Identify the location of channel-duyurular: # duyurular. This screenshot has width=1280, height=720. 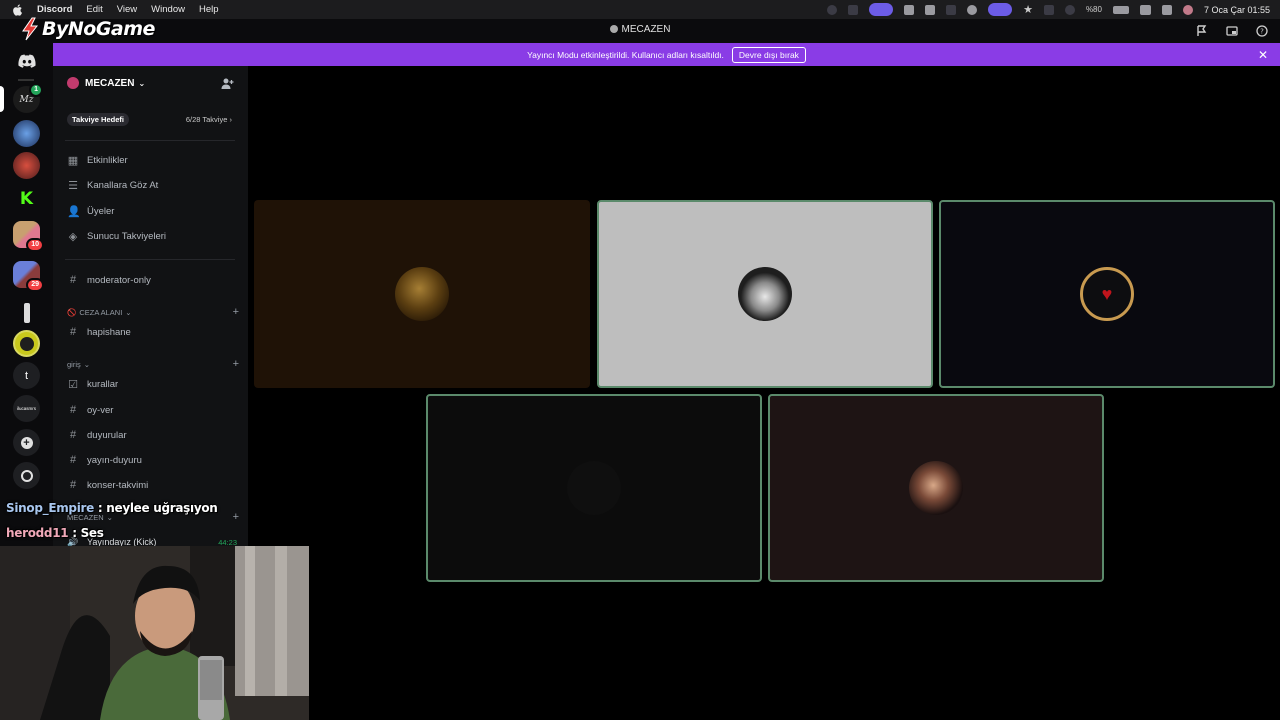
(97, 435).